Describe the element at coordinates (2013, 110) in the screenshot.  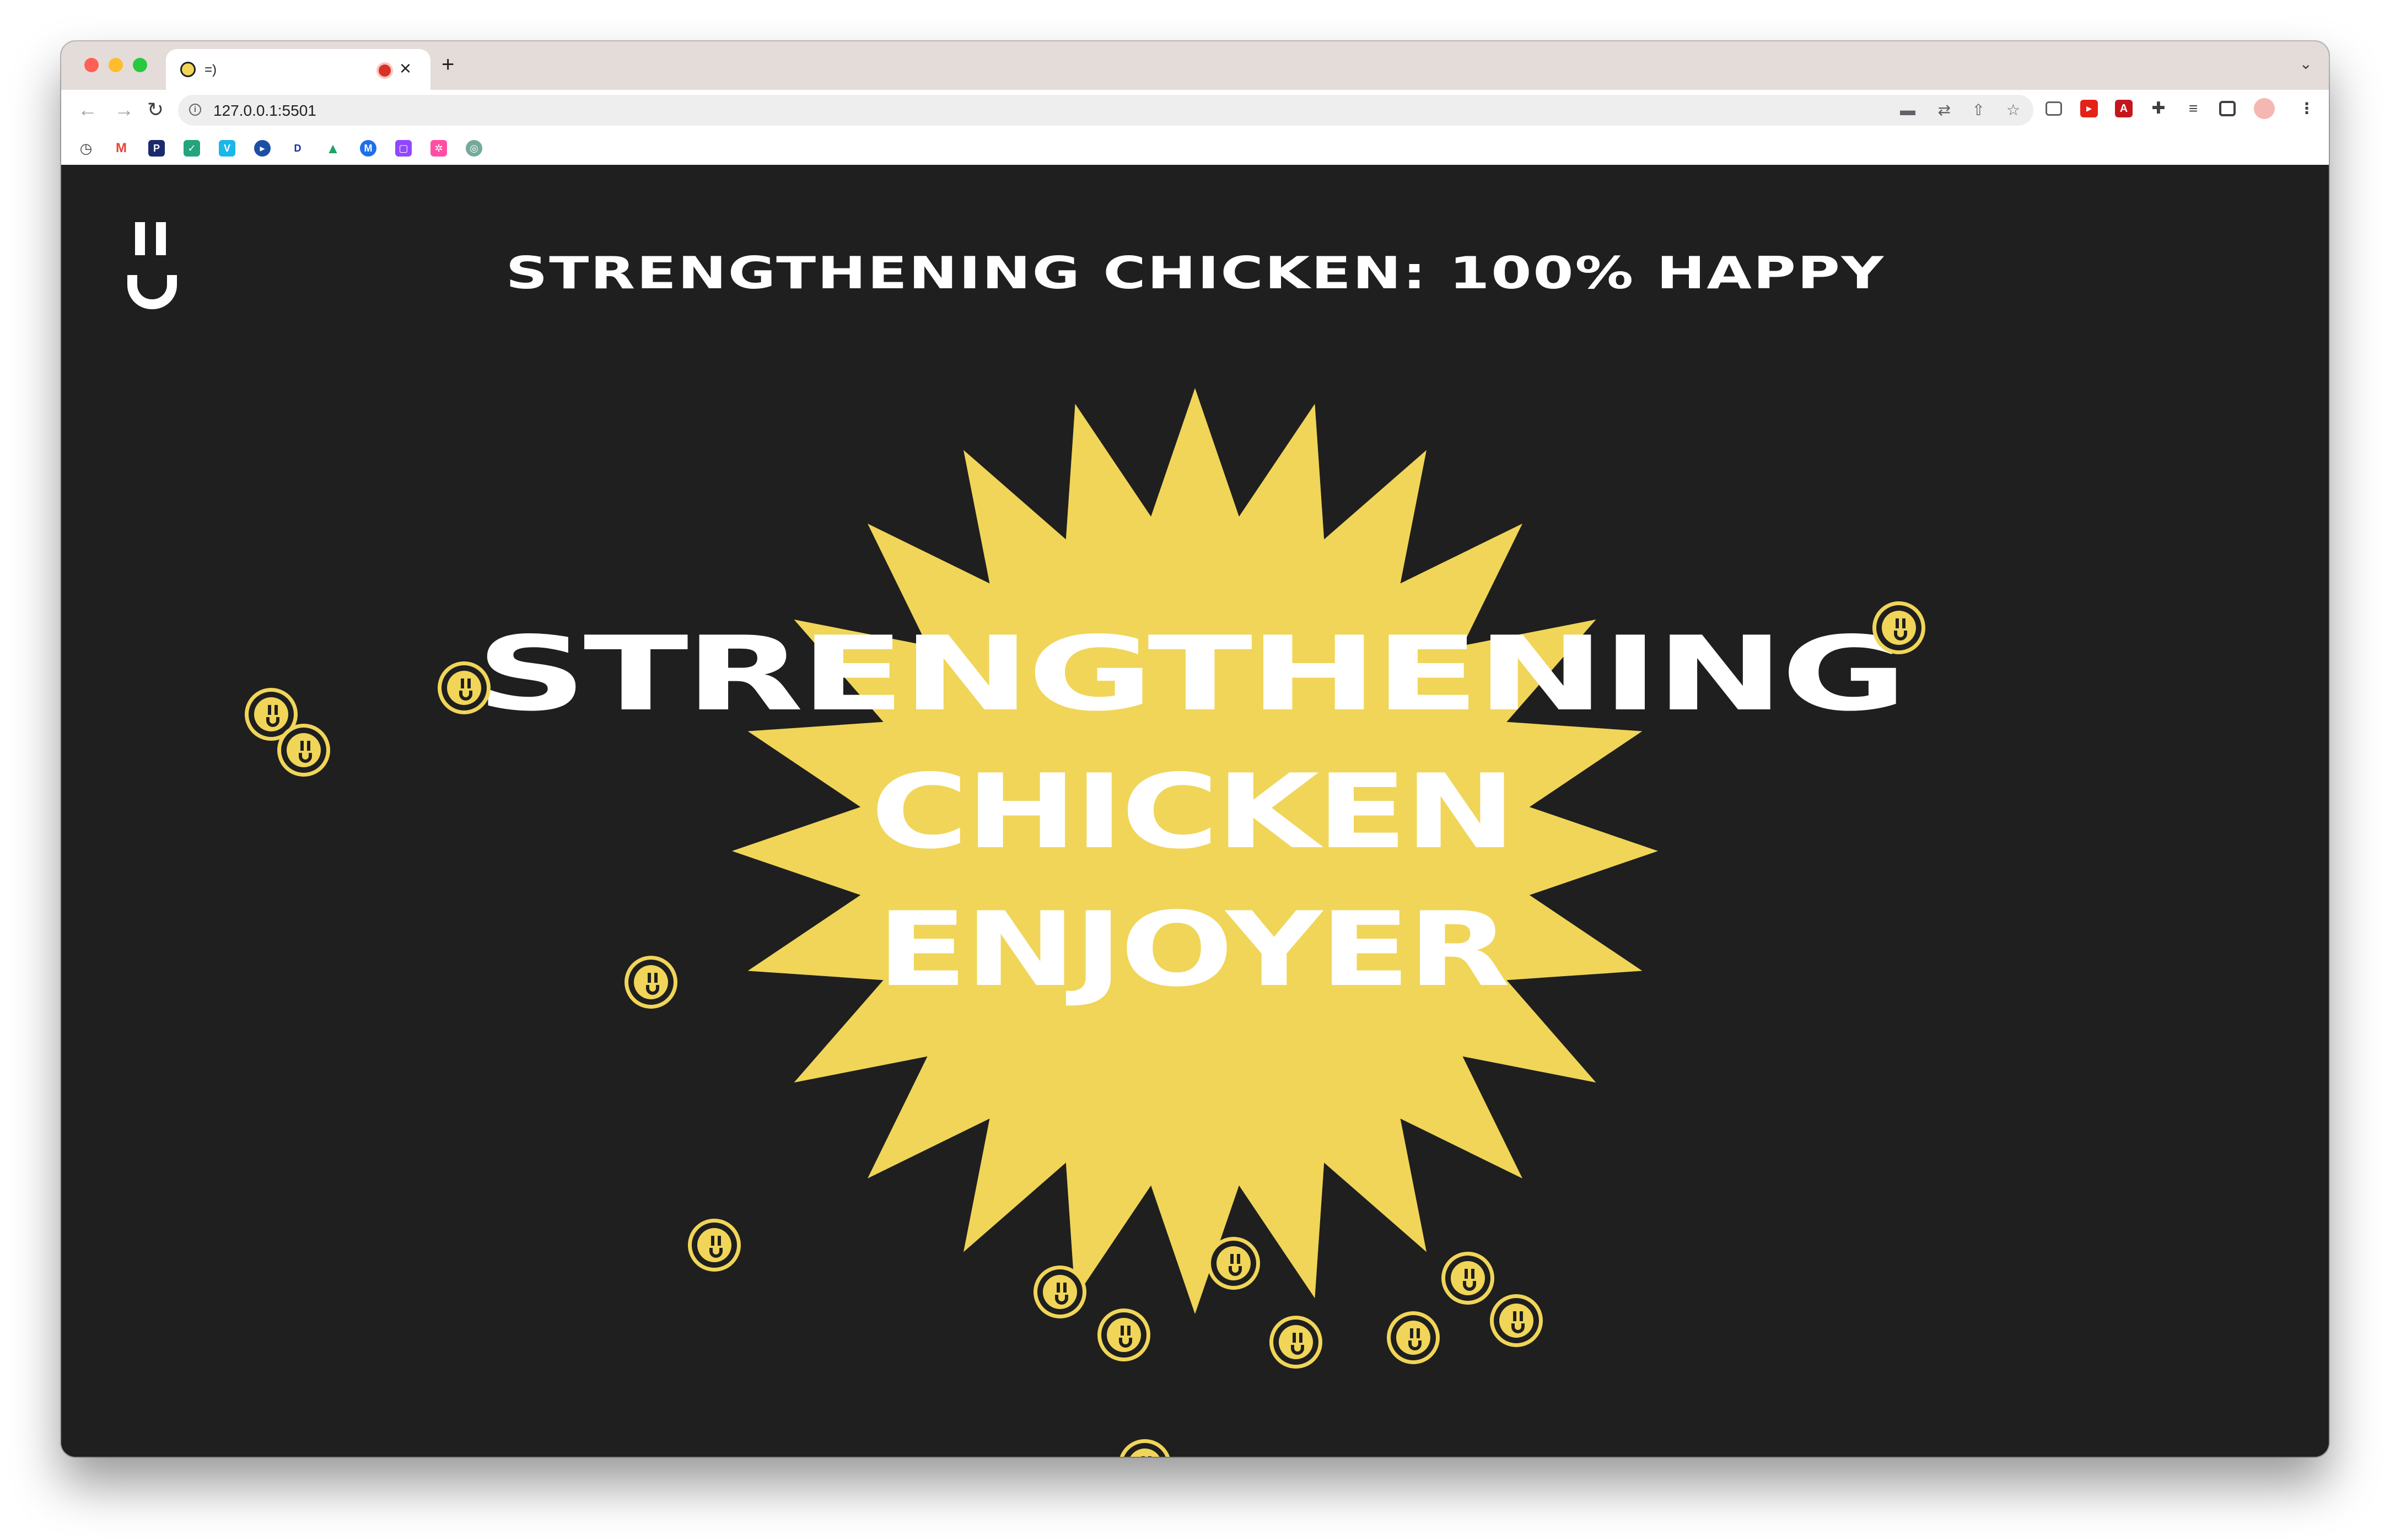
I see `star-icon: ☆` at that location.